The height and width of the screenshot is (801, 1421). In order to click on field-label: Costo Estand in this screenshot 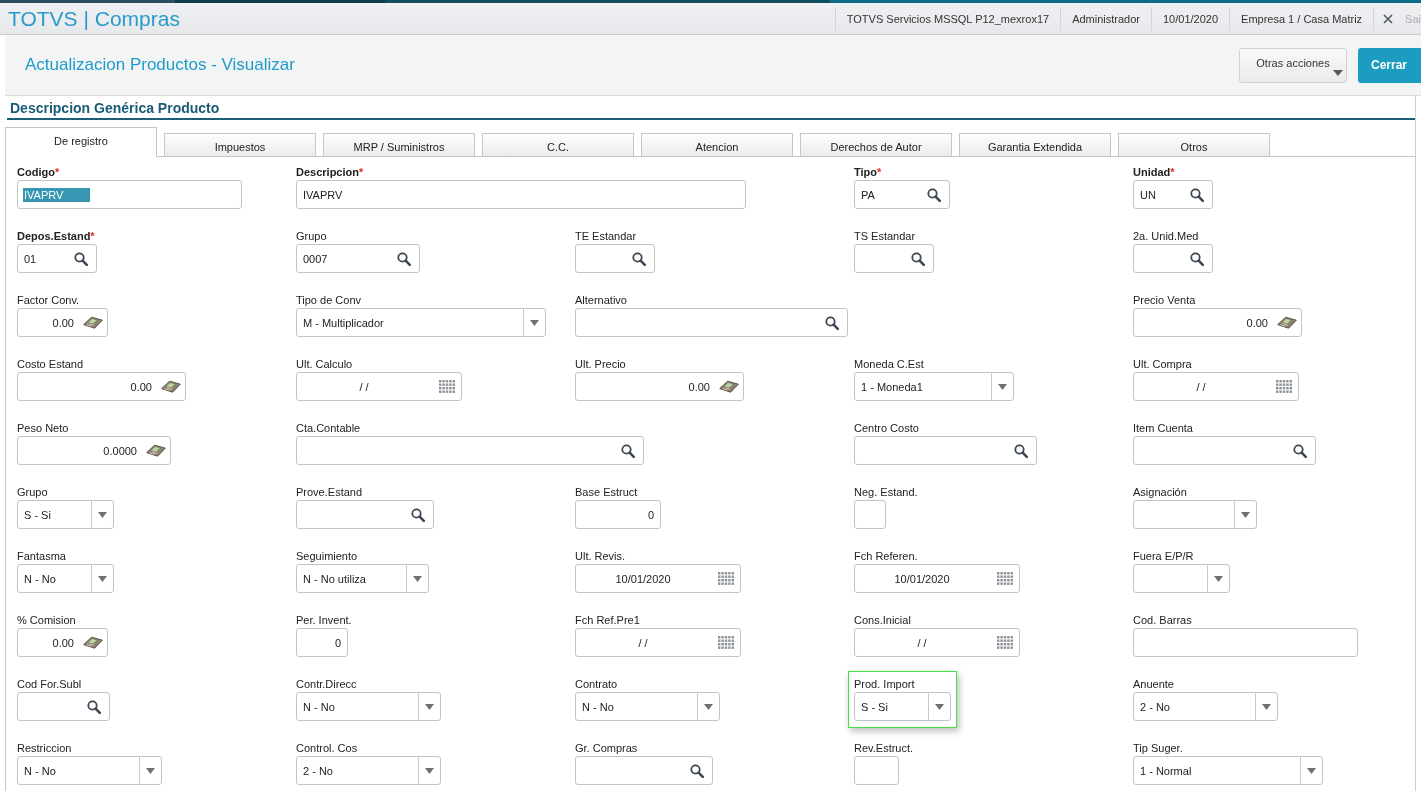, I will do `click(50, 364)`.